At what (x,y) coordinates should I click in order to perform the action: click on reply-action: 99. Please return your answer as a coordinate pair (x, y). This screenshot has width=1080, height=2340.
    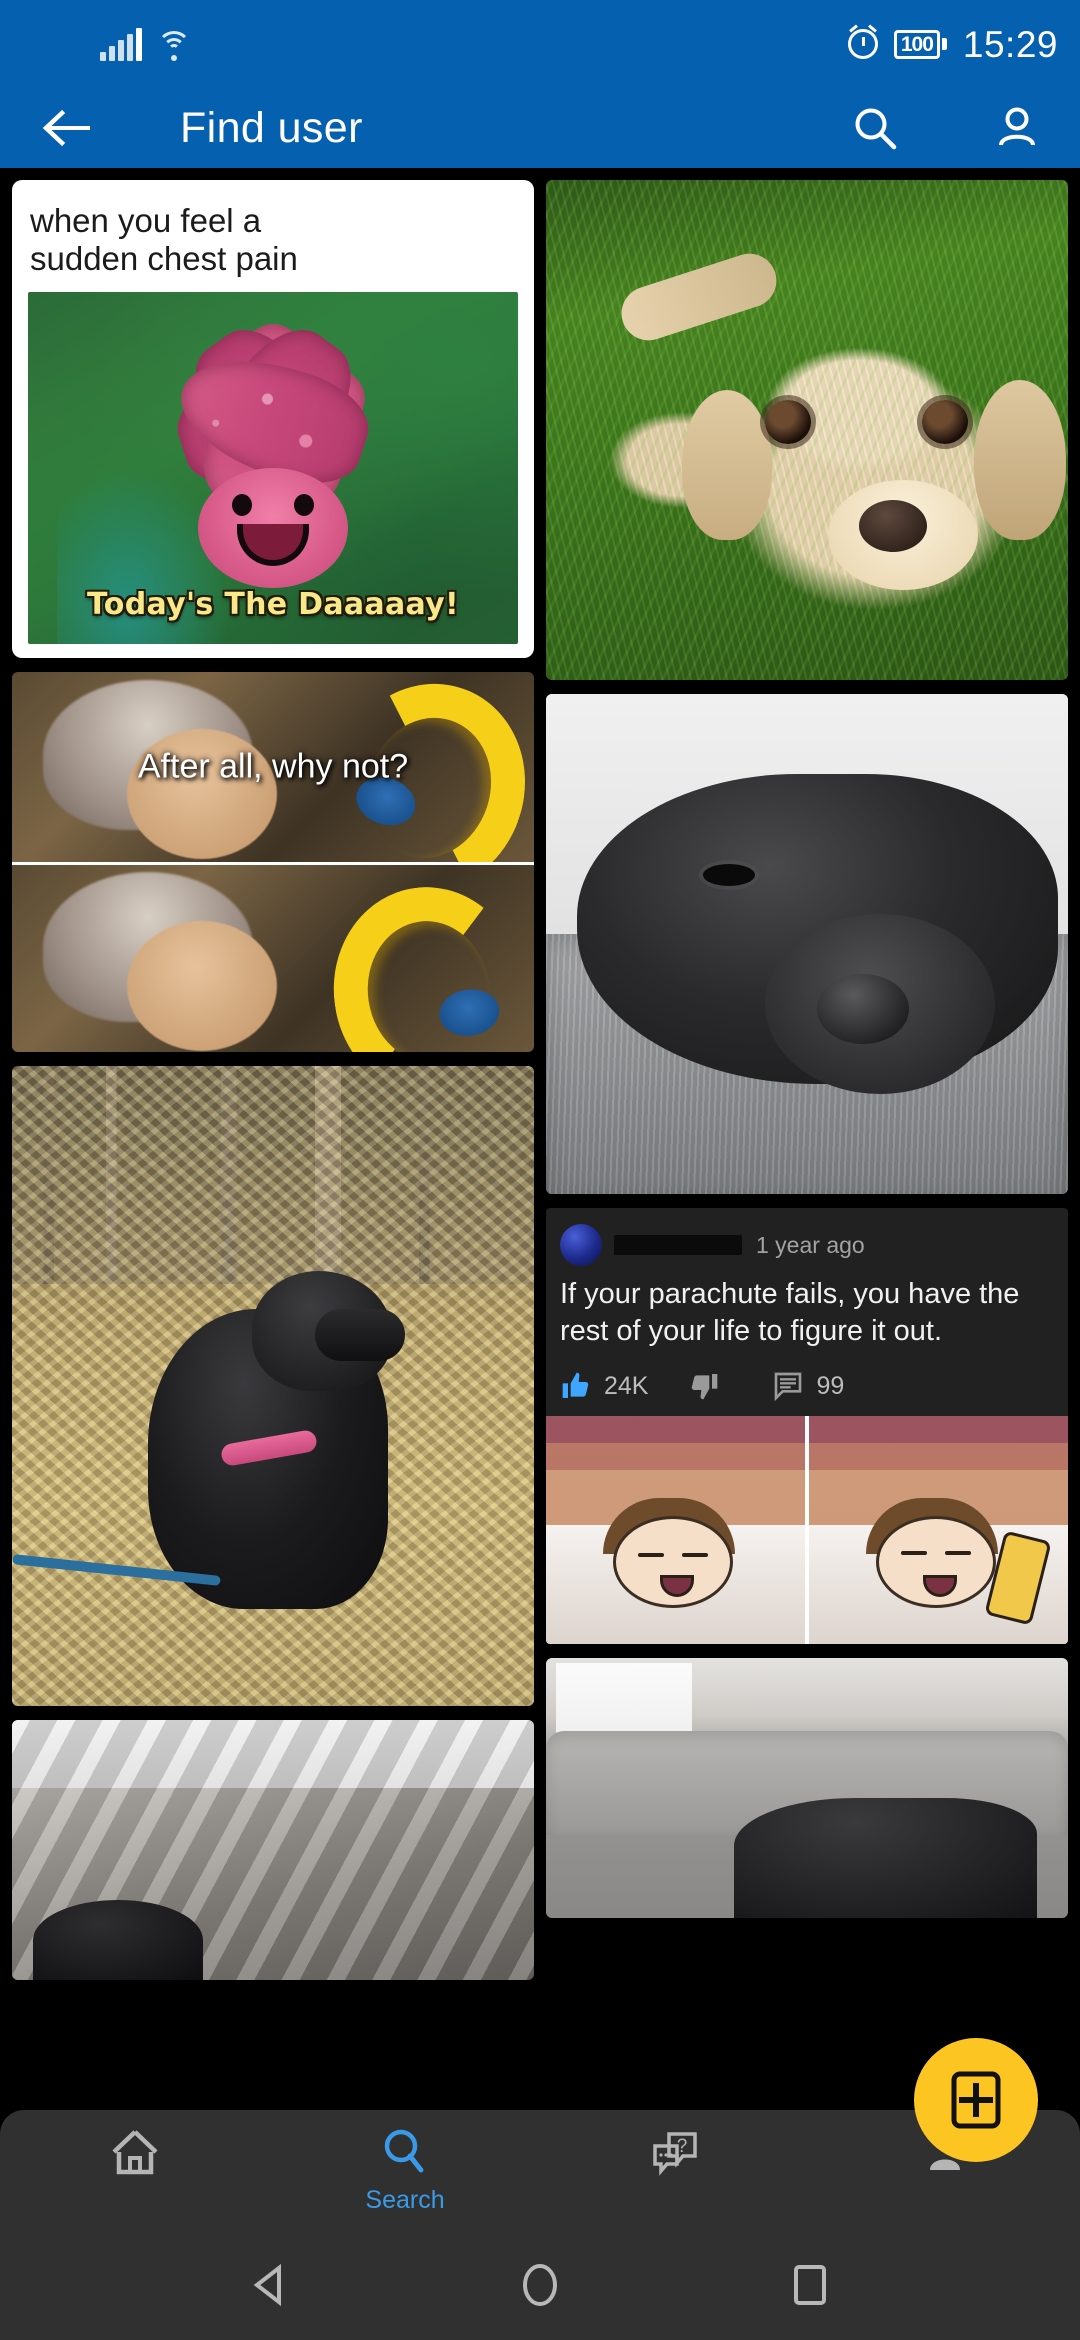
    Looking at the image, I should click on (808, 1386).